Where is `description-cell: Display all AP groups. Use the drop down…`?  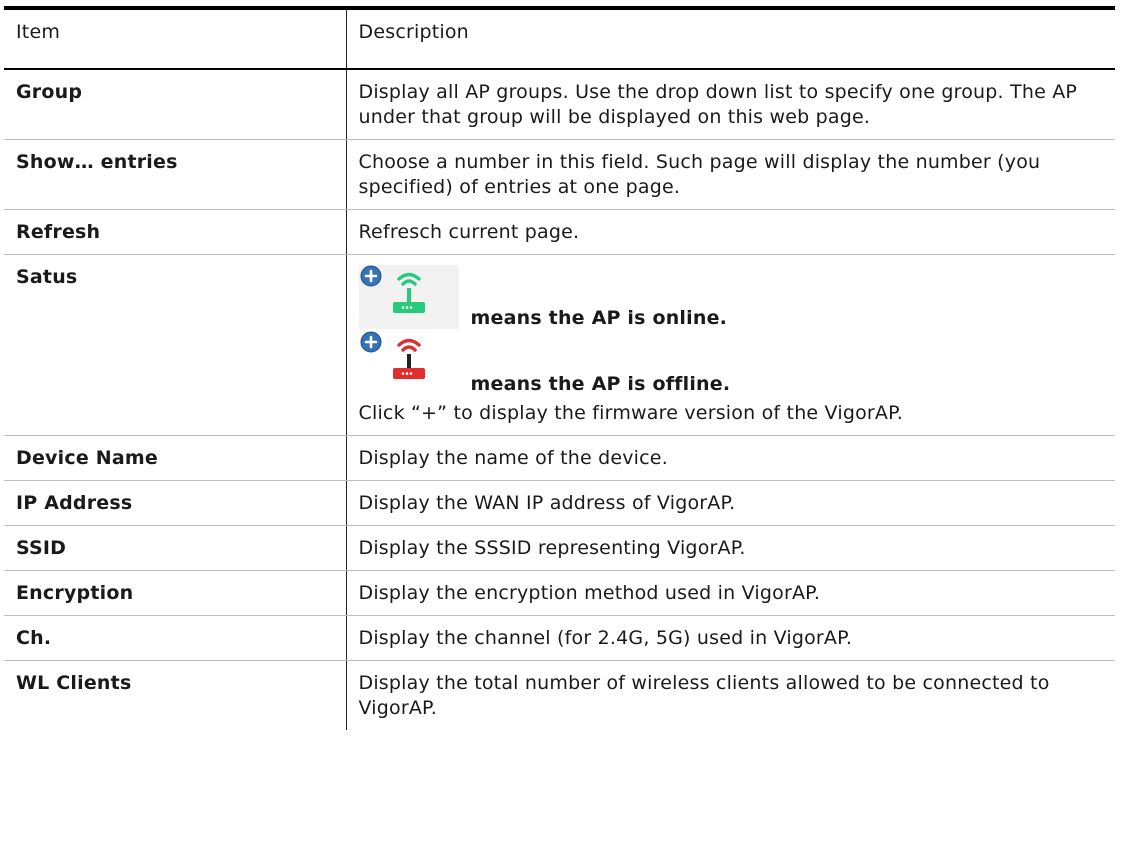 description-cell: Display all AP groups. Use the drop down… is located at coordinates (730, 104).